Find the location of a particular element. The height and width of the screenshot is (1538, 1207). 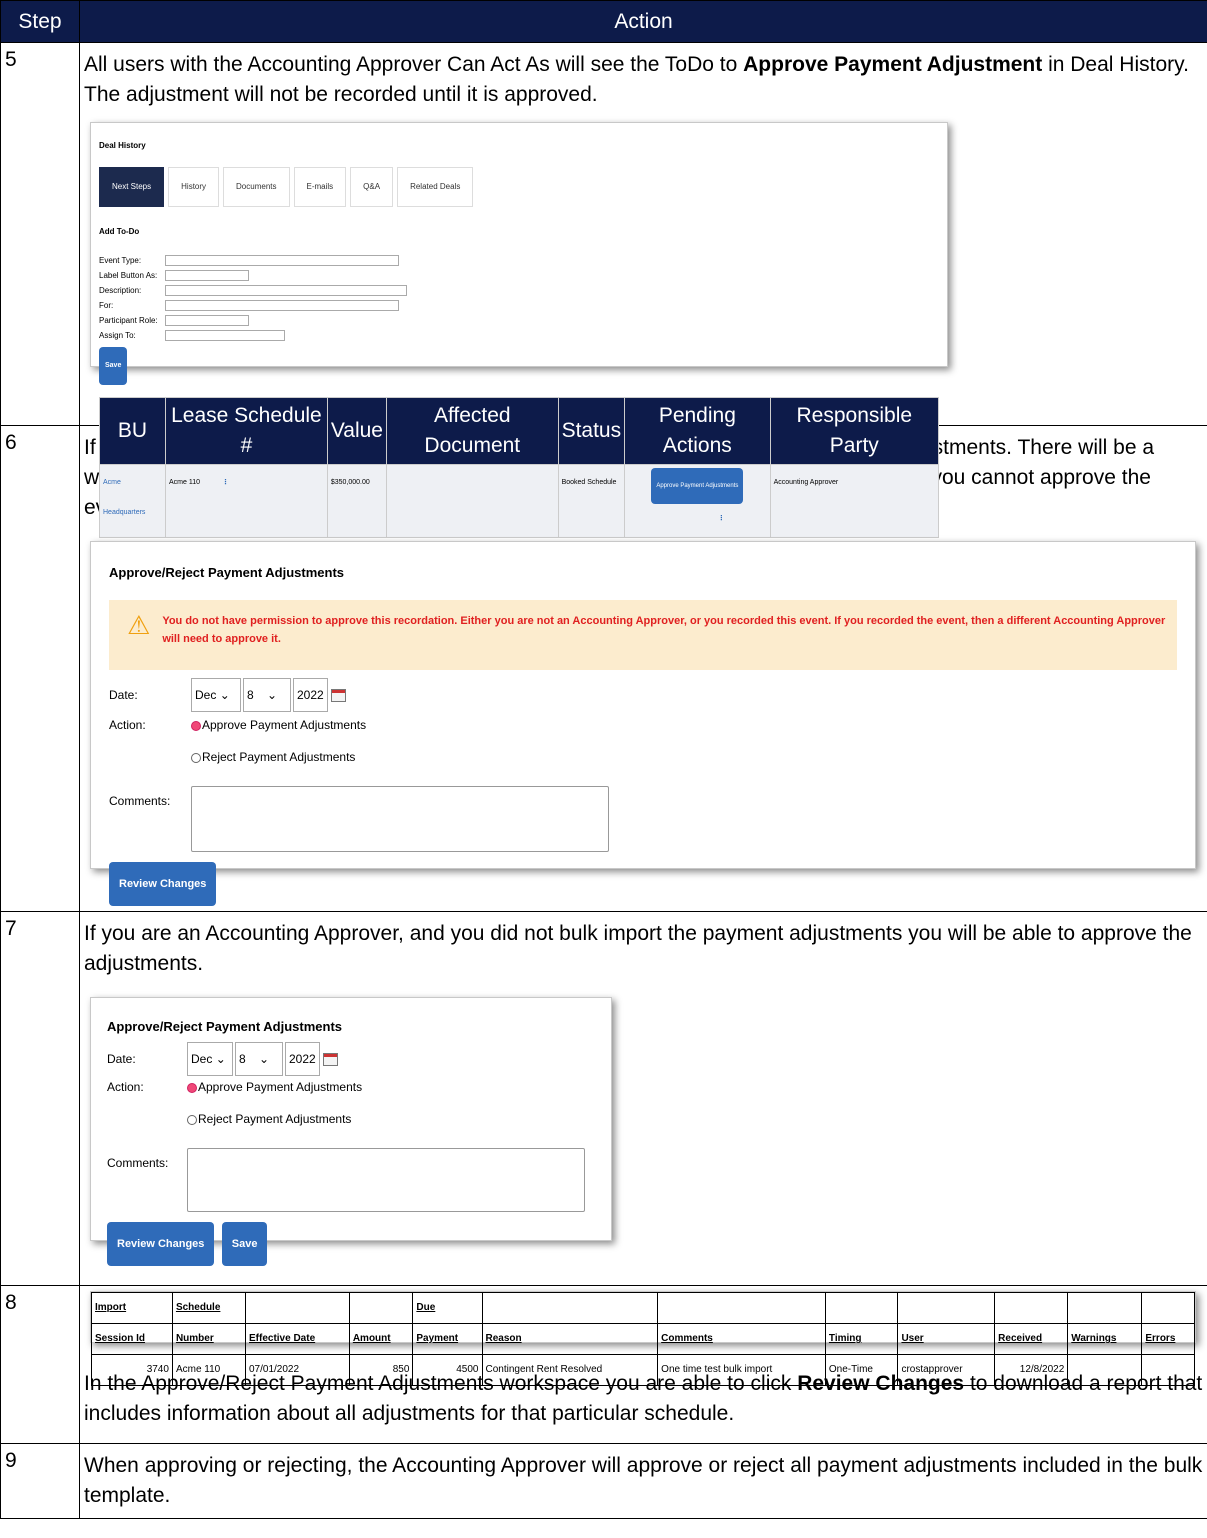

col-party: Responsible Party is located at coordinates (854, 431).